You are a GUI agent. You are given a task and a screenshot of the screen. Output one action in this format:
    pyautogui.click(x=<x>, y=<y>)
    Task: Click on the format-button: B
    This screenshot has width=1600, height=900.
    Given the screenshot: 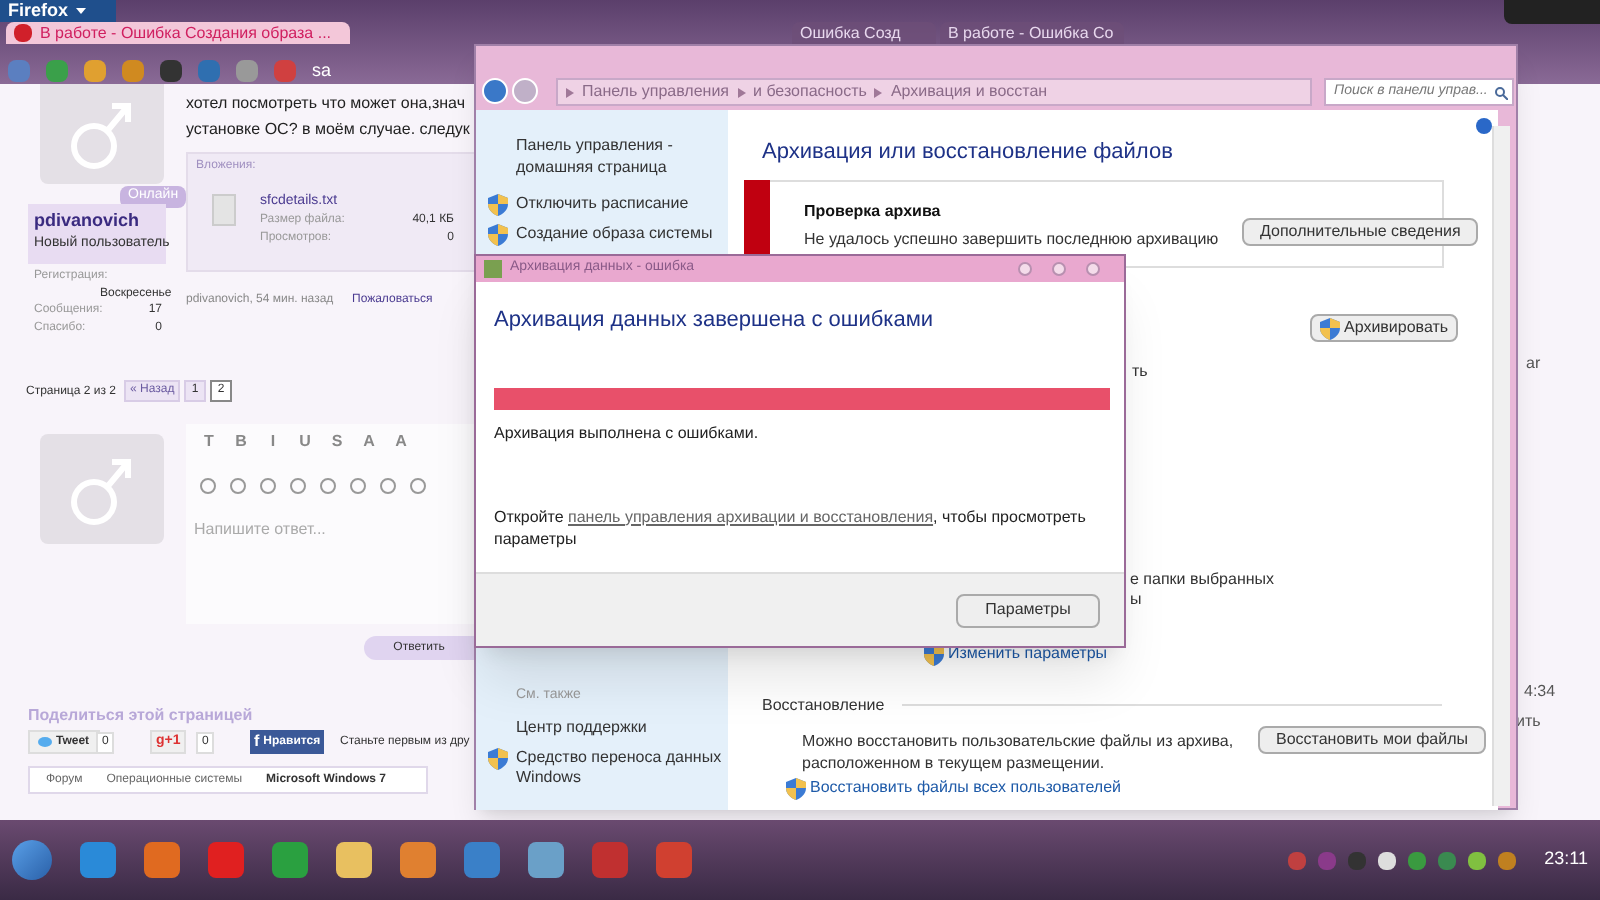 What is the action you would take?
    pyautogui.click(x=241, y=442)
    